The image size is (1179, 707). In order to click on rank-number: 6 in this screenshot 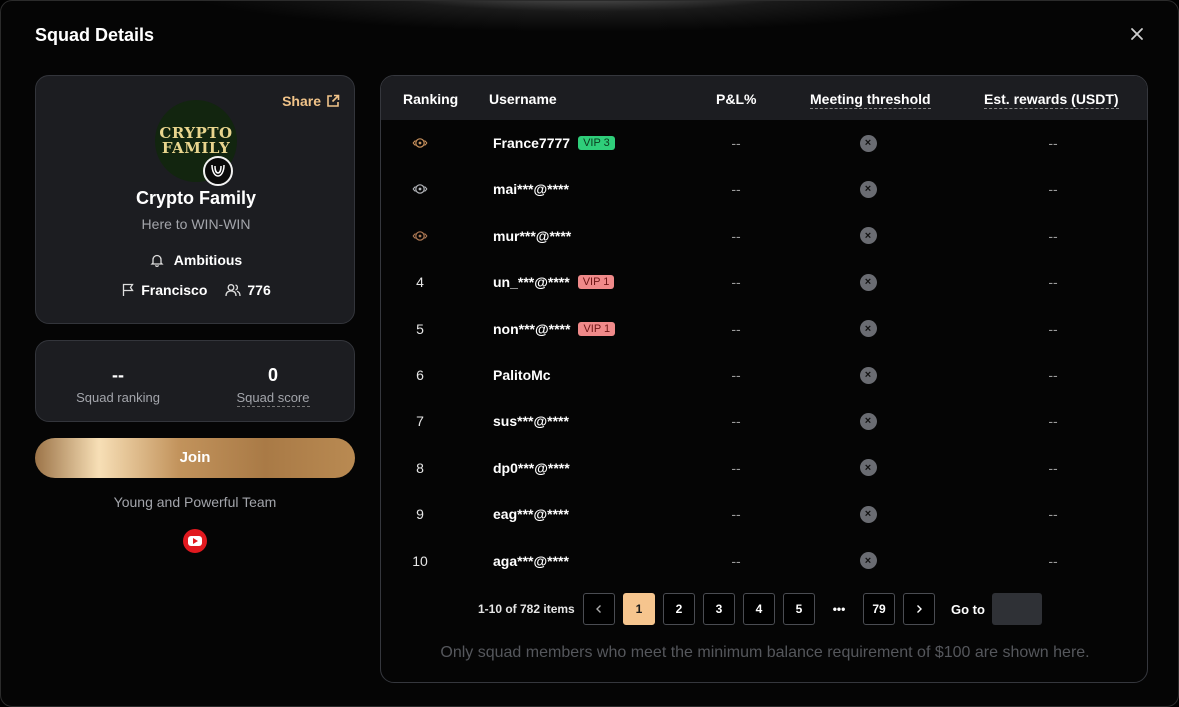, I will do `click(420, 375)`.